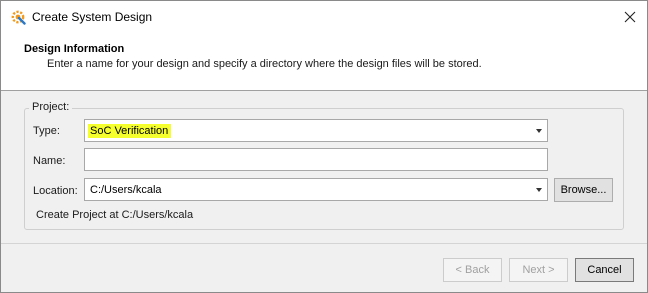  I want to click on header-divider, so click(324, 90).